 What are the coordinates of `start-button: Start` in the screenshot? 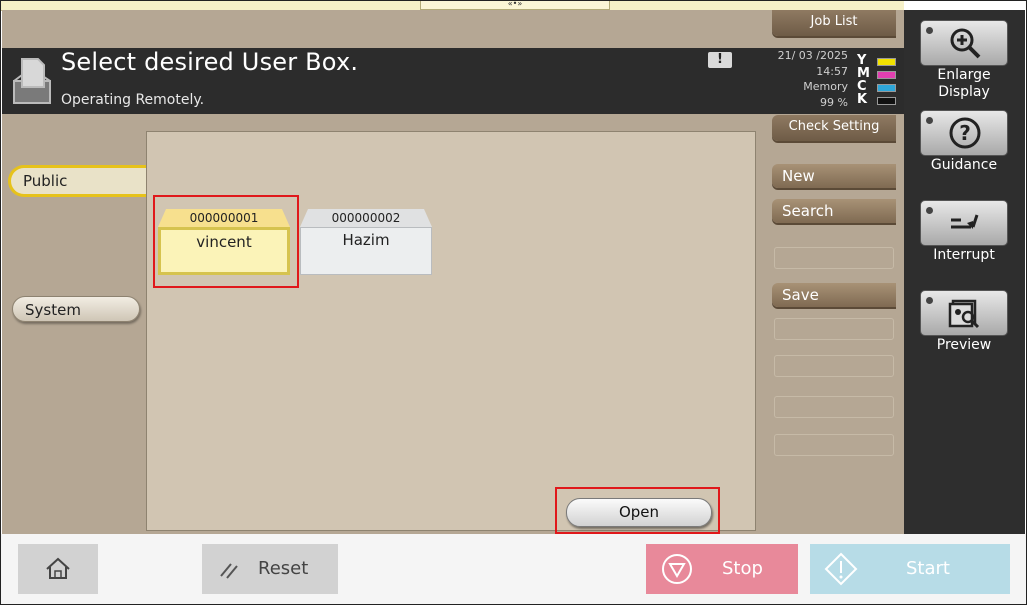 It's located at (910, 569).